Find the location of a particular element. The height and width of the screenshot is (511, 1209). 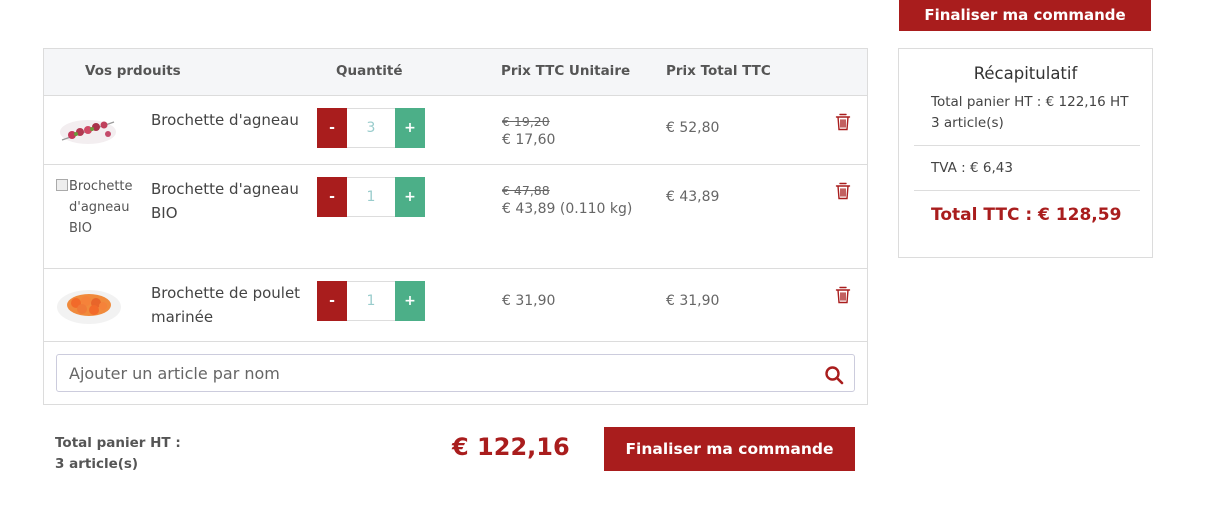

total-price: € 43,89 is located at coordinates (693, 197).